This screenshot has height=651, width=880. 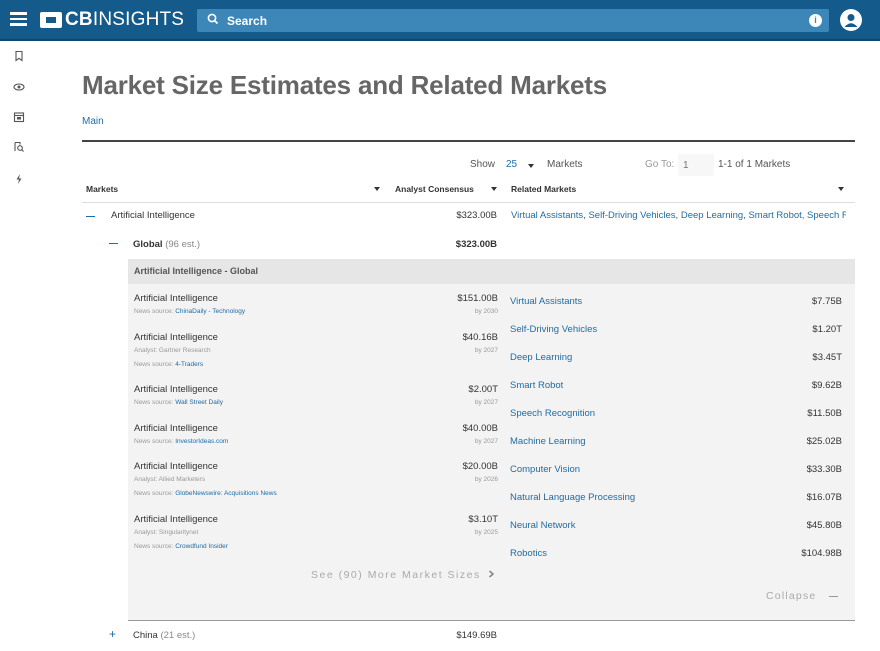 I want to click on estimate-source: News source: ChinaDaily - Technology, so click(x=190, y=311).